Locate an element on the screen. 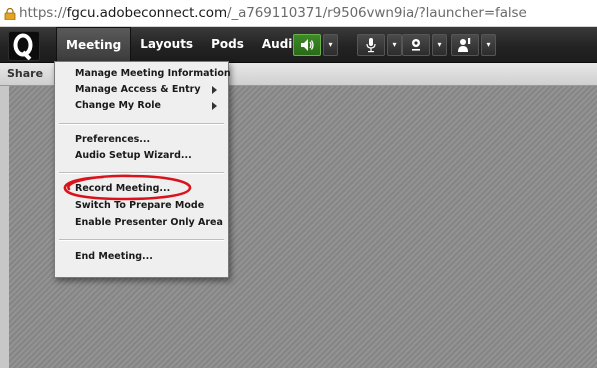 This screenshot has height=368, width=597. raise-hand-icon is located at coordinates (465, 45).